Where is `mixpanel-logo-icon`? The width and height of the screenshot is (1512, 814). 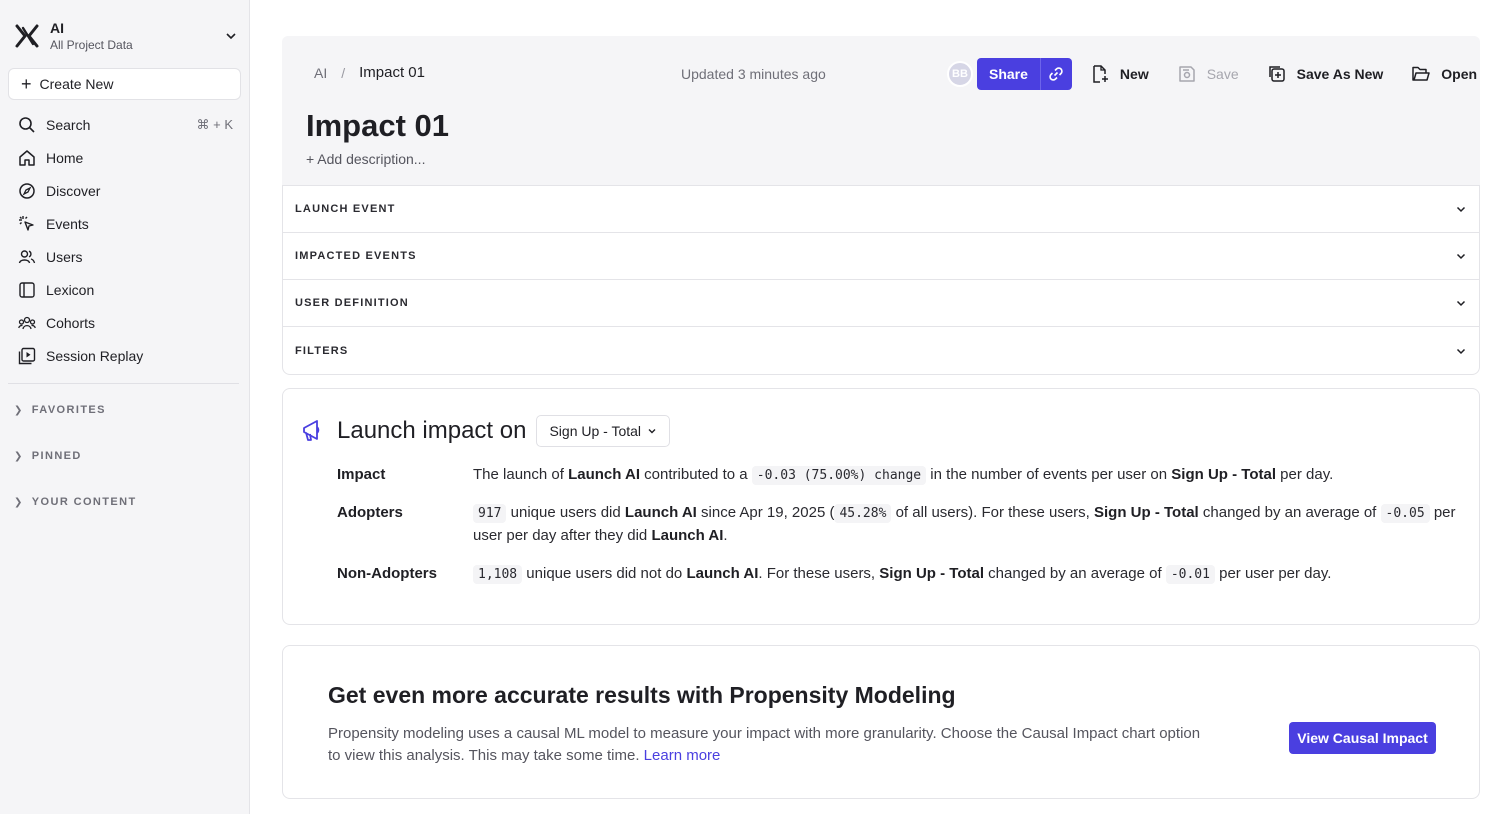 mixpanel-logo-icon is located at coordinates (27, 36).